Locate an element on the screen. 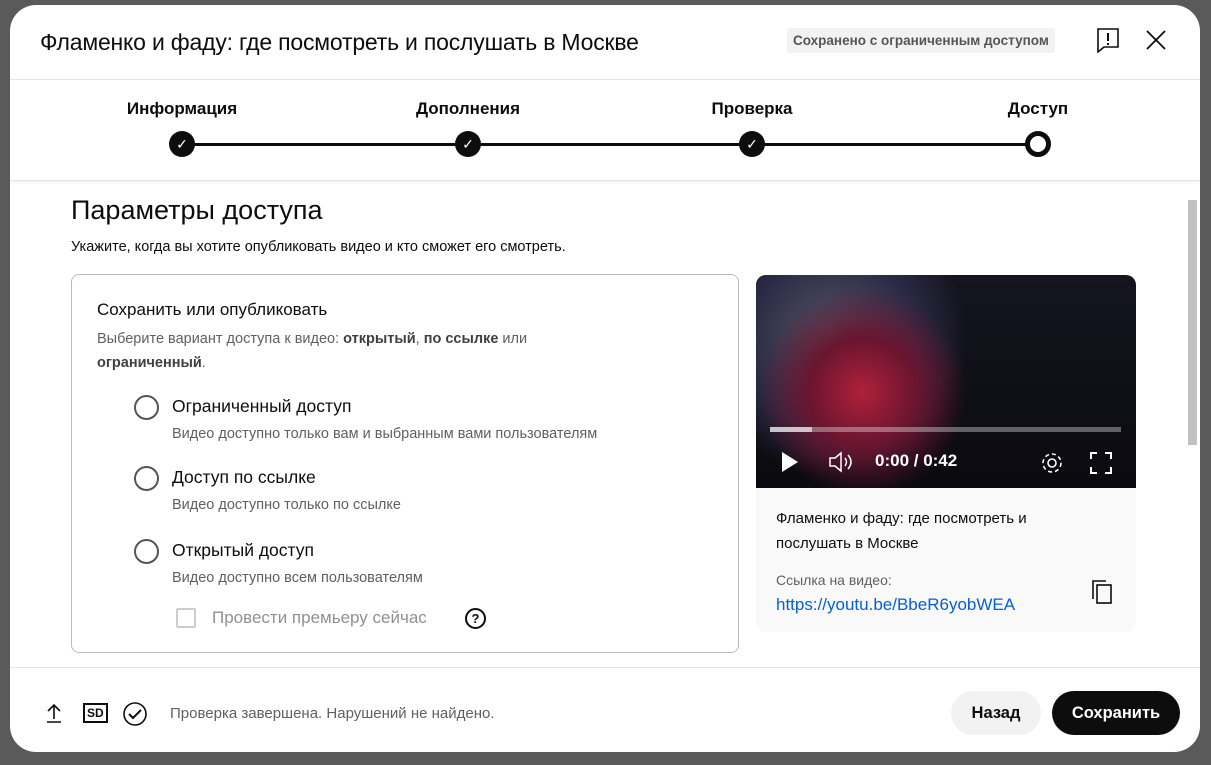 This screenshot has height=765, width=1211. help-icon: ? is located at coordinates (475, 618).